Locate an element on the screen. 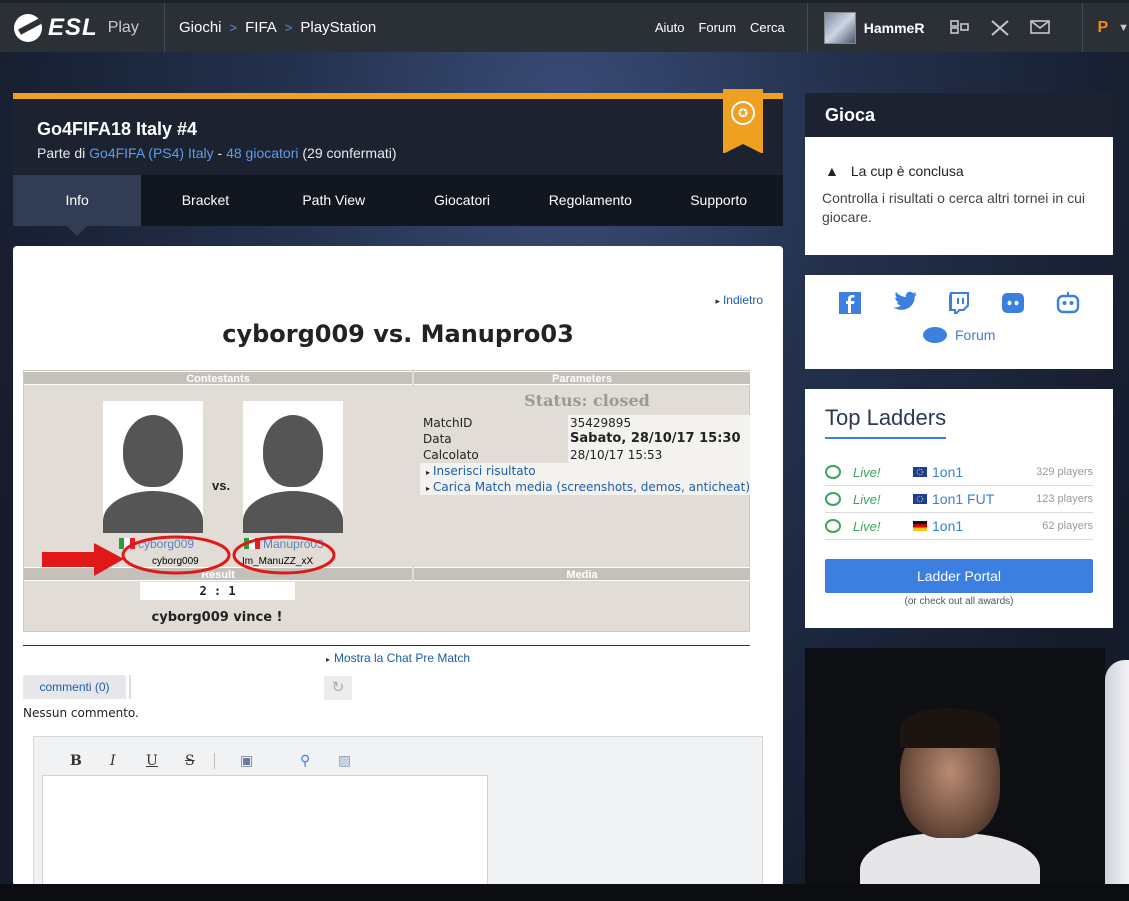 The width and height of the screenshot is (1129, 901). back-link: Indietro is located at coordinates (739, 300).